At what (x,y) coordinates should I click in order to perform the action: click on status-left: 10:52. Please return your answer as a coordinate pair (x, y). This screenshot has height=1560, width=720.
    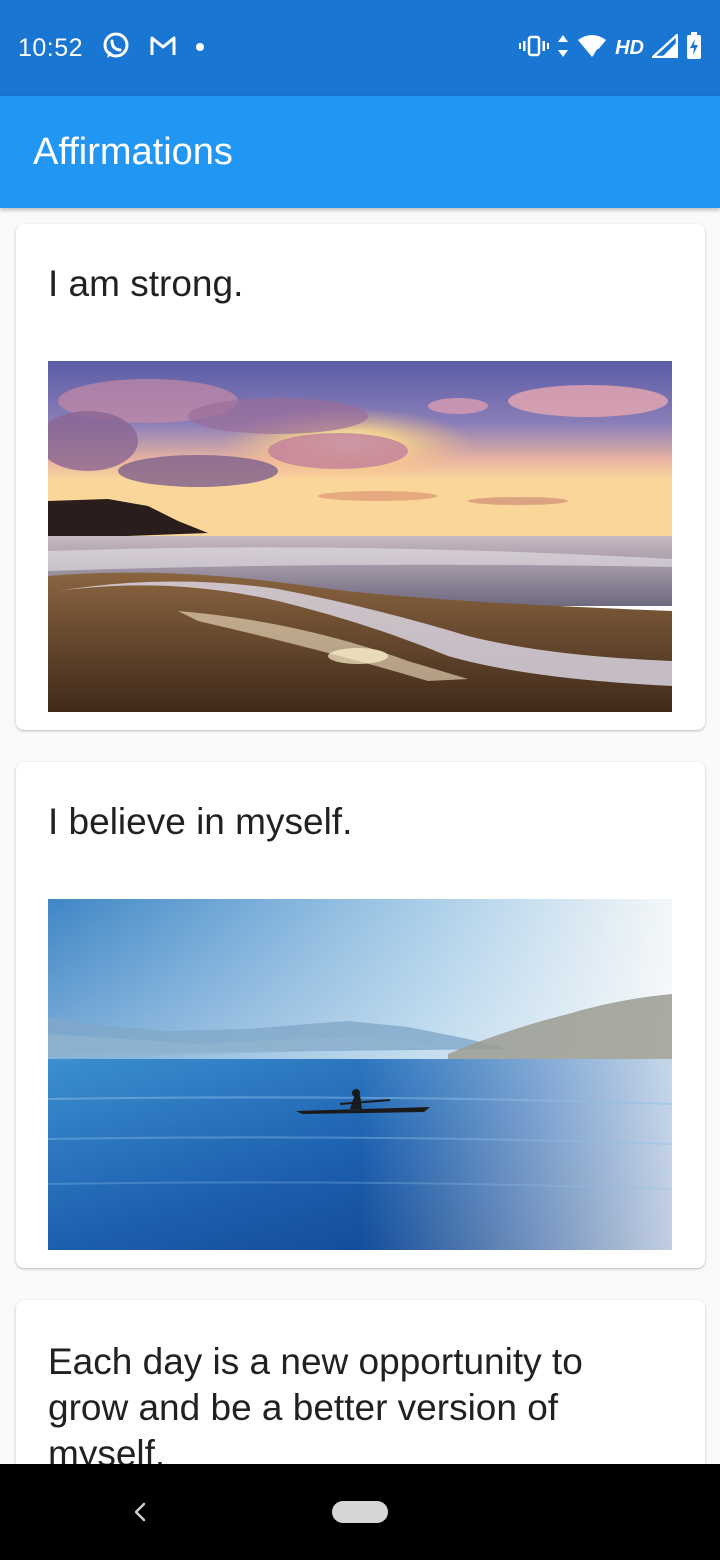
    Looking at the image, I should click on (111, 48).